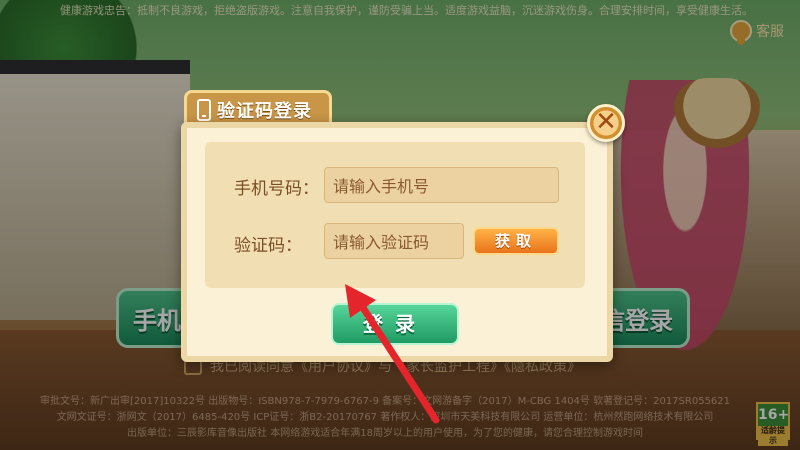 This screenshot has height=450, width=800. What do you see at coordinates (394, 241) in the screenshot?
I see `verification-code-input: 请输入验证码` at bounding box center [394, 241].